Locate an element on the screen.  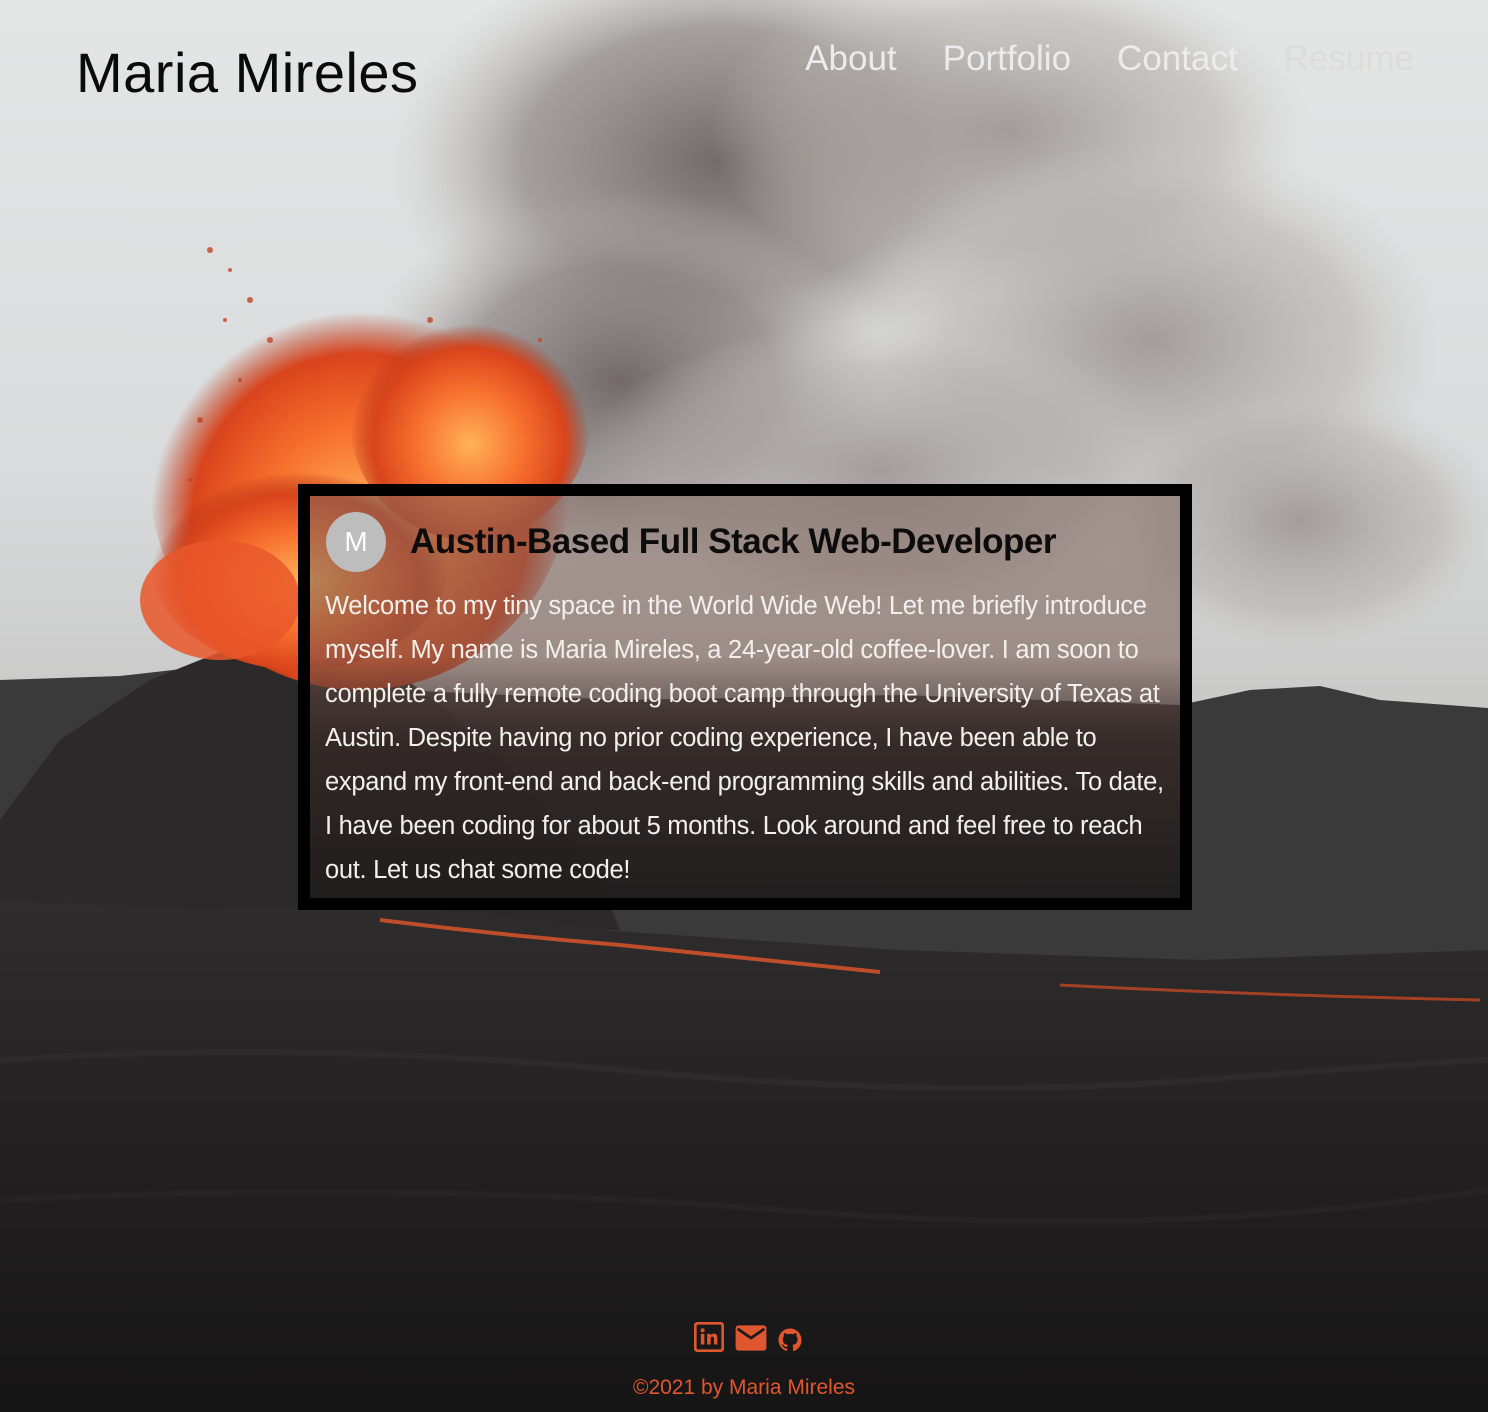
intro-title: Austin-Based Full Stack Web-Developer is located at coordinates (733, 541).